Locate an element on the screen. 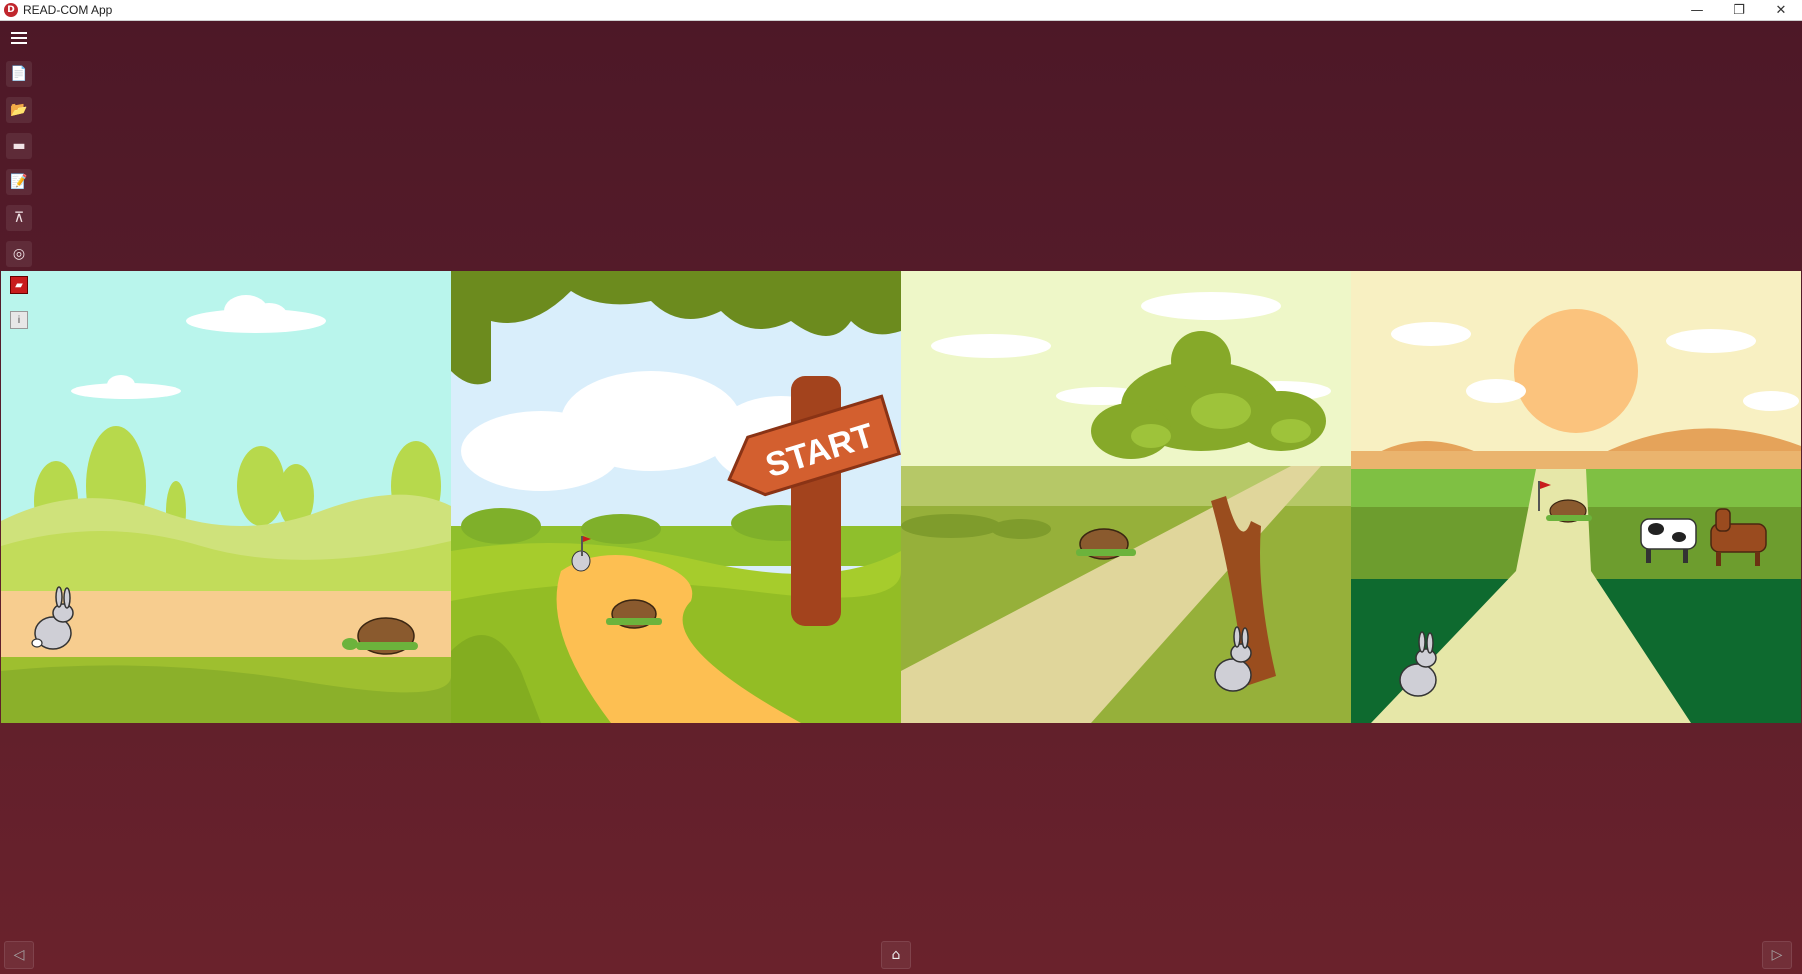 The height and width of the screenshot is (974, 1802). panel-start: START is located at coordinates (676, 497).